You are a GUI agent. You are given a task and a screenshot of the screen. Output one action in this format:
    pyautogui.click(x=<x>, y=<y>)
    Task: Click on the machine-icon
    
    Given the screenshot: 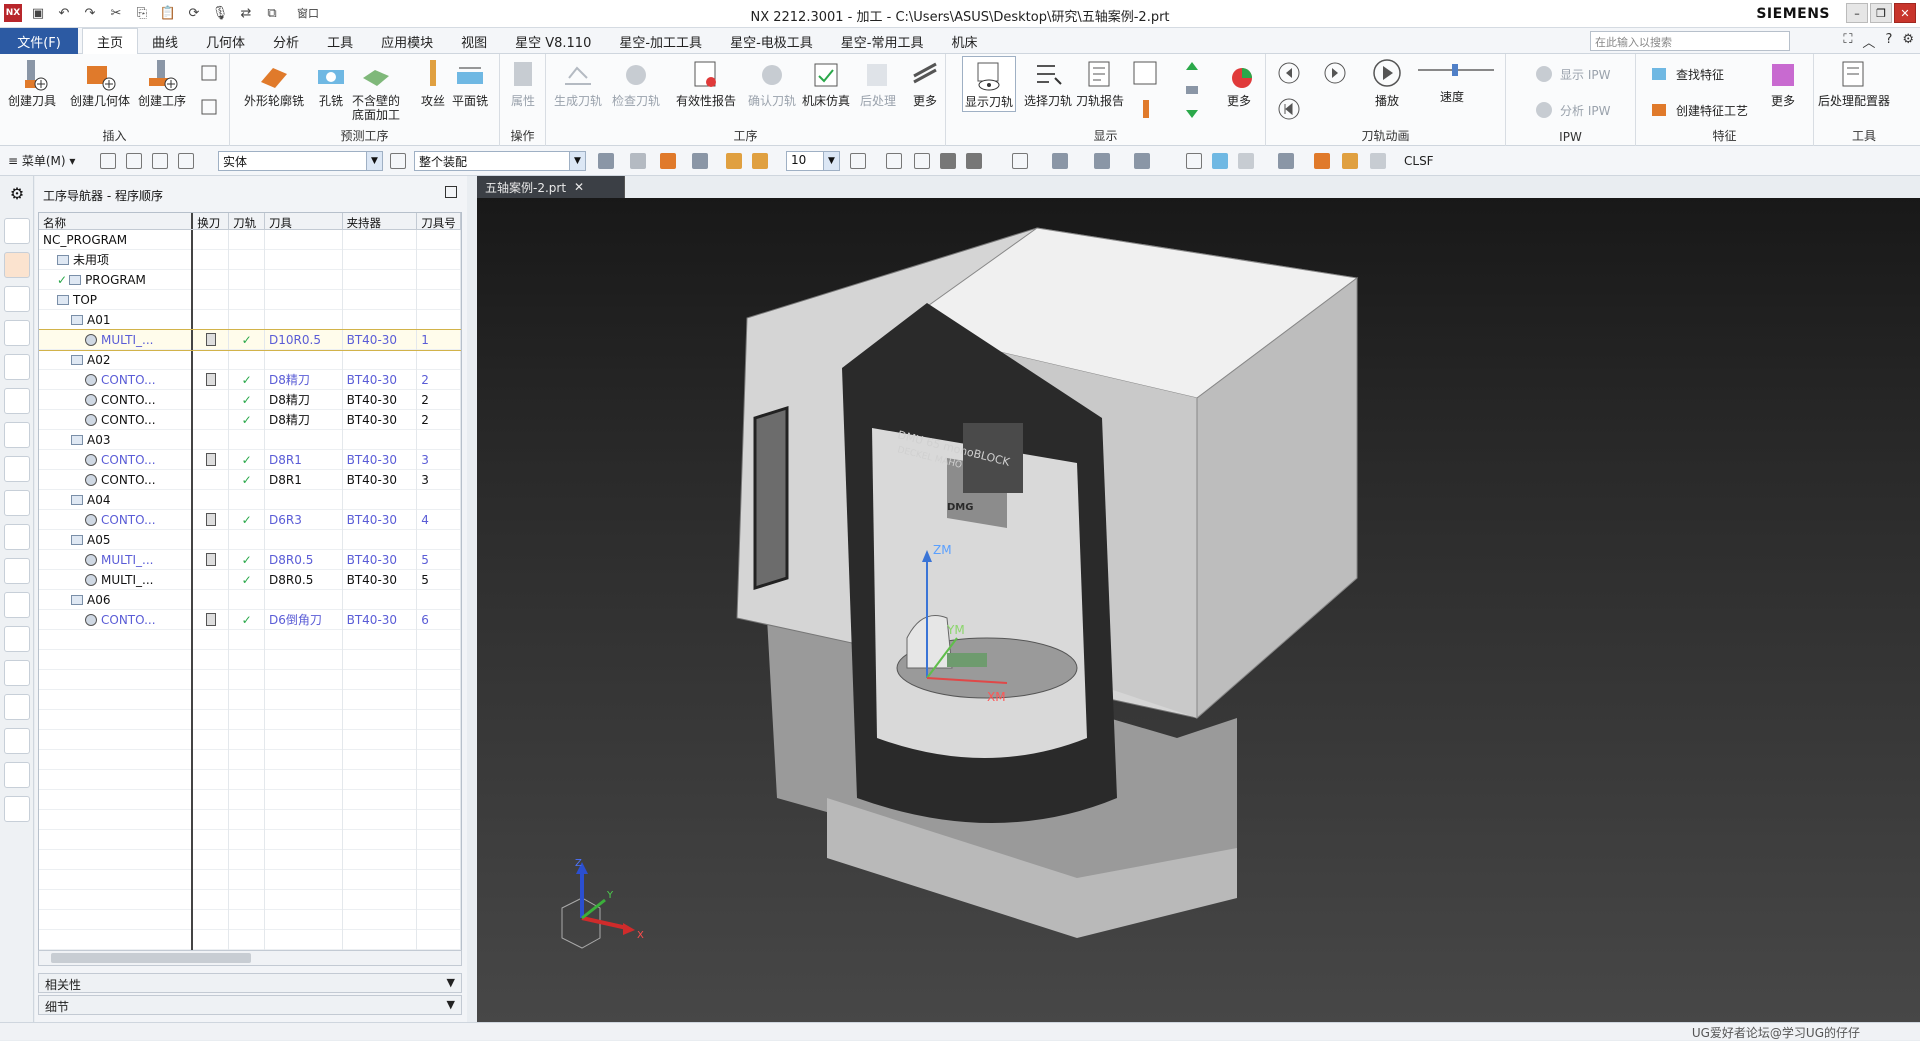 What is the action you would take?
    pyautogui.click(x=1286, y=161)
    